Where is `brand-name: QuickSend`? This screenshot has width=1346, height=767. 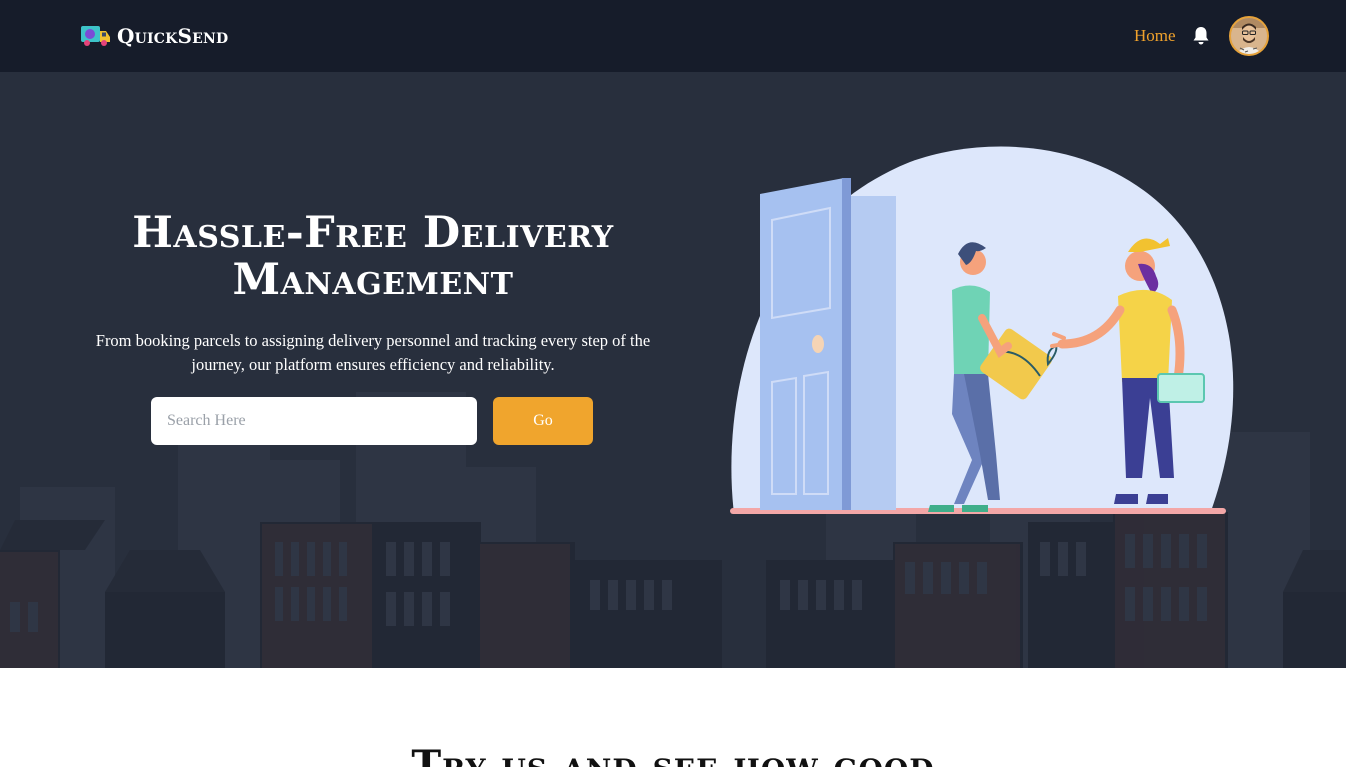
brand-name: QuickSend is located at coordinates (173, 35).